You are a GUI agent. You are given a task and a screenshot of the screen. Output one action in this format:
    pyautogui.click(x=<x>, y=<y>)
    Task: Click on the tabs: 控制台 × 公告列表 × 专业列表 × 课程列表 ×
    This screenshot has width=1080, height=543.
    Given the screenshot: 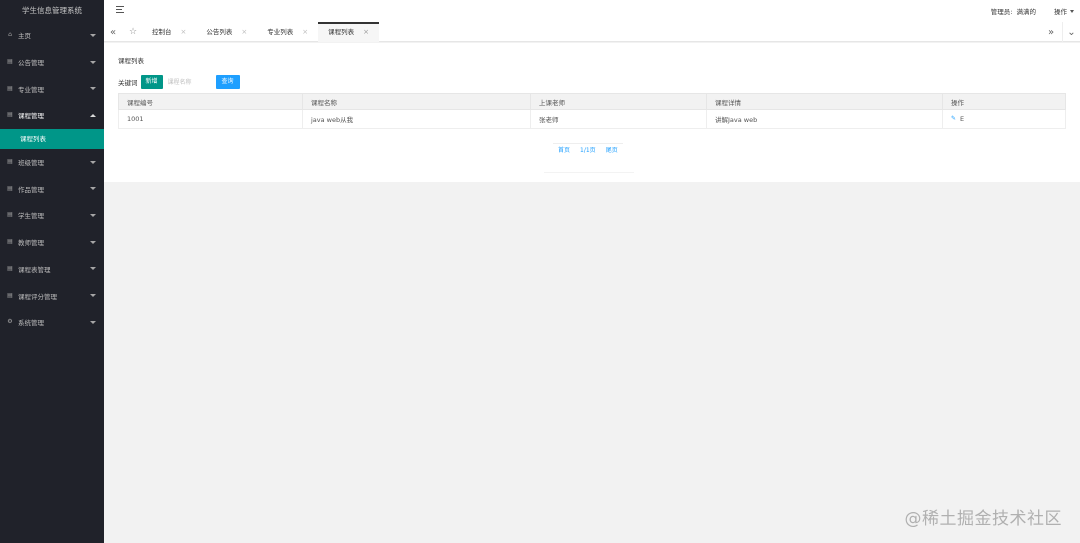 What is the action you would take?
    pyautogui.click(x=260, y=32)
    